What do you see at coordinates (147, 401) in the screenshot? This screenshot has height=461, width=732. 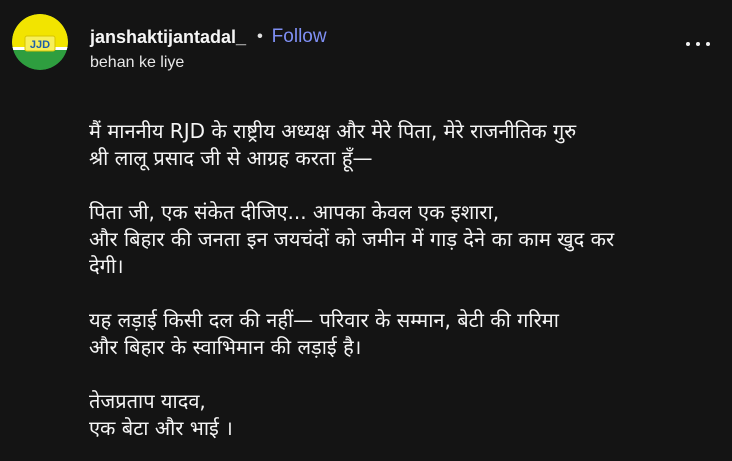 I see `caption-line: तेजप्रताप यादव,` at bounding box center [147, 401].